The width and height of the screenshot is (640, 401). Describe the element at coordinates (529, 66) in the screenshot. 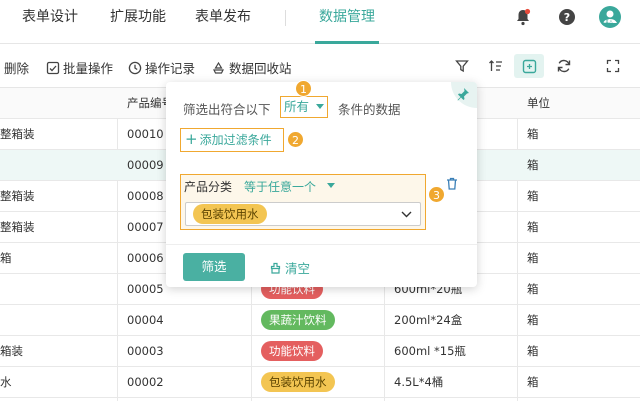

I see `display-fields-icon` at that location.